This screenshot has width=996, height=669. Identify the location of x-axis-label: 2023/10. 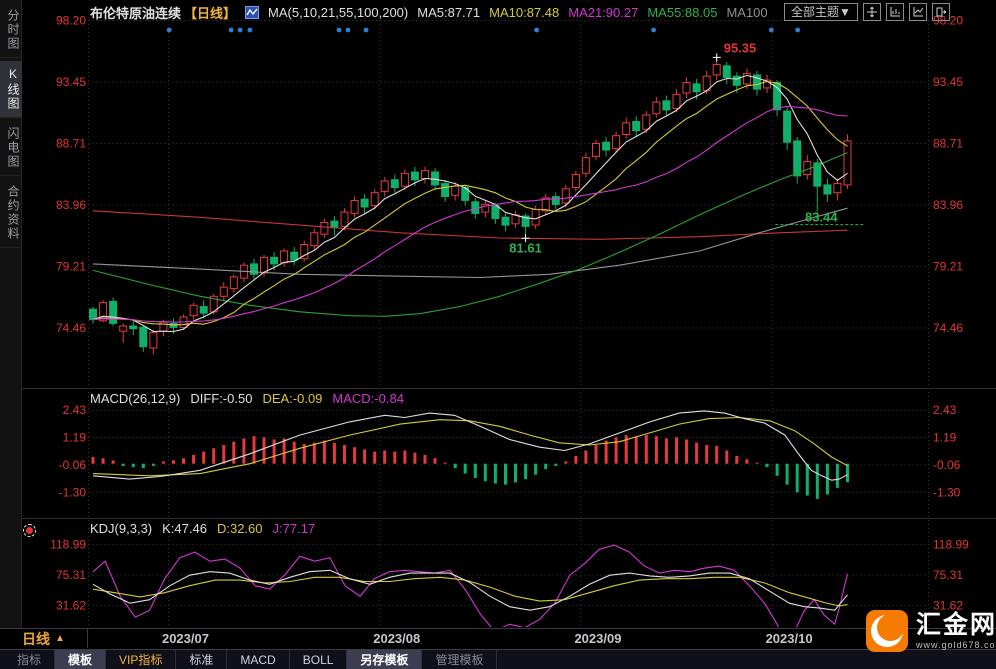
(789, 638).